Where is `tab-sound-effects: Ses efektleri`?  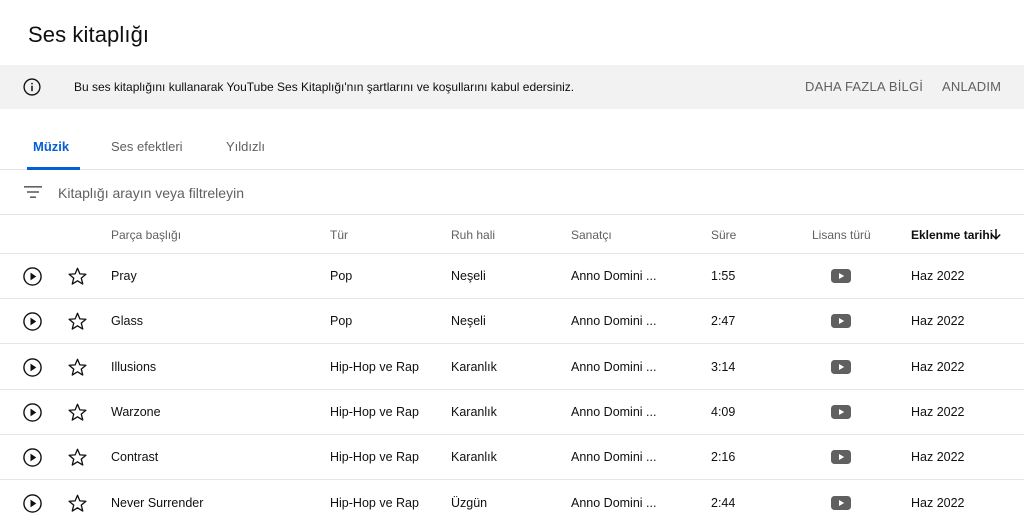
tab-sound-effects: Ses efektleri is located at coordinates (147, 146).